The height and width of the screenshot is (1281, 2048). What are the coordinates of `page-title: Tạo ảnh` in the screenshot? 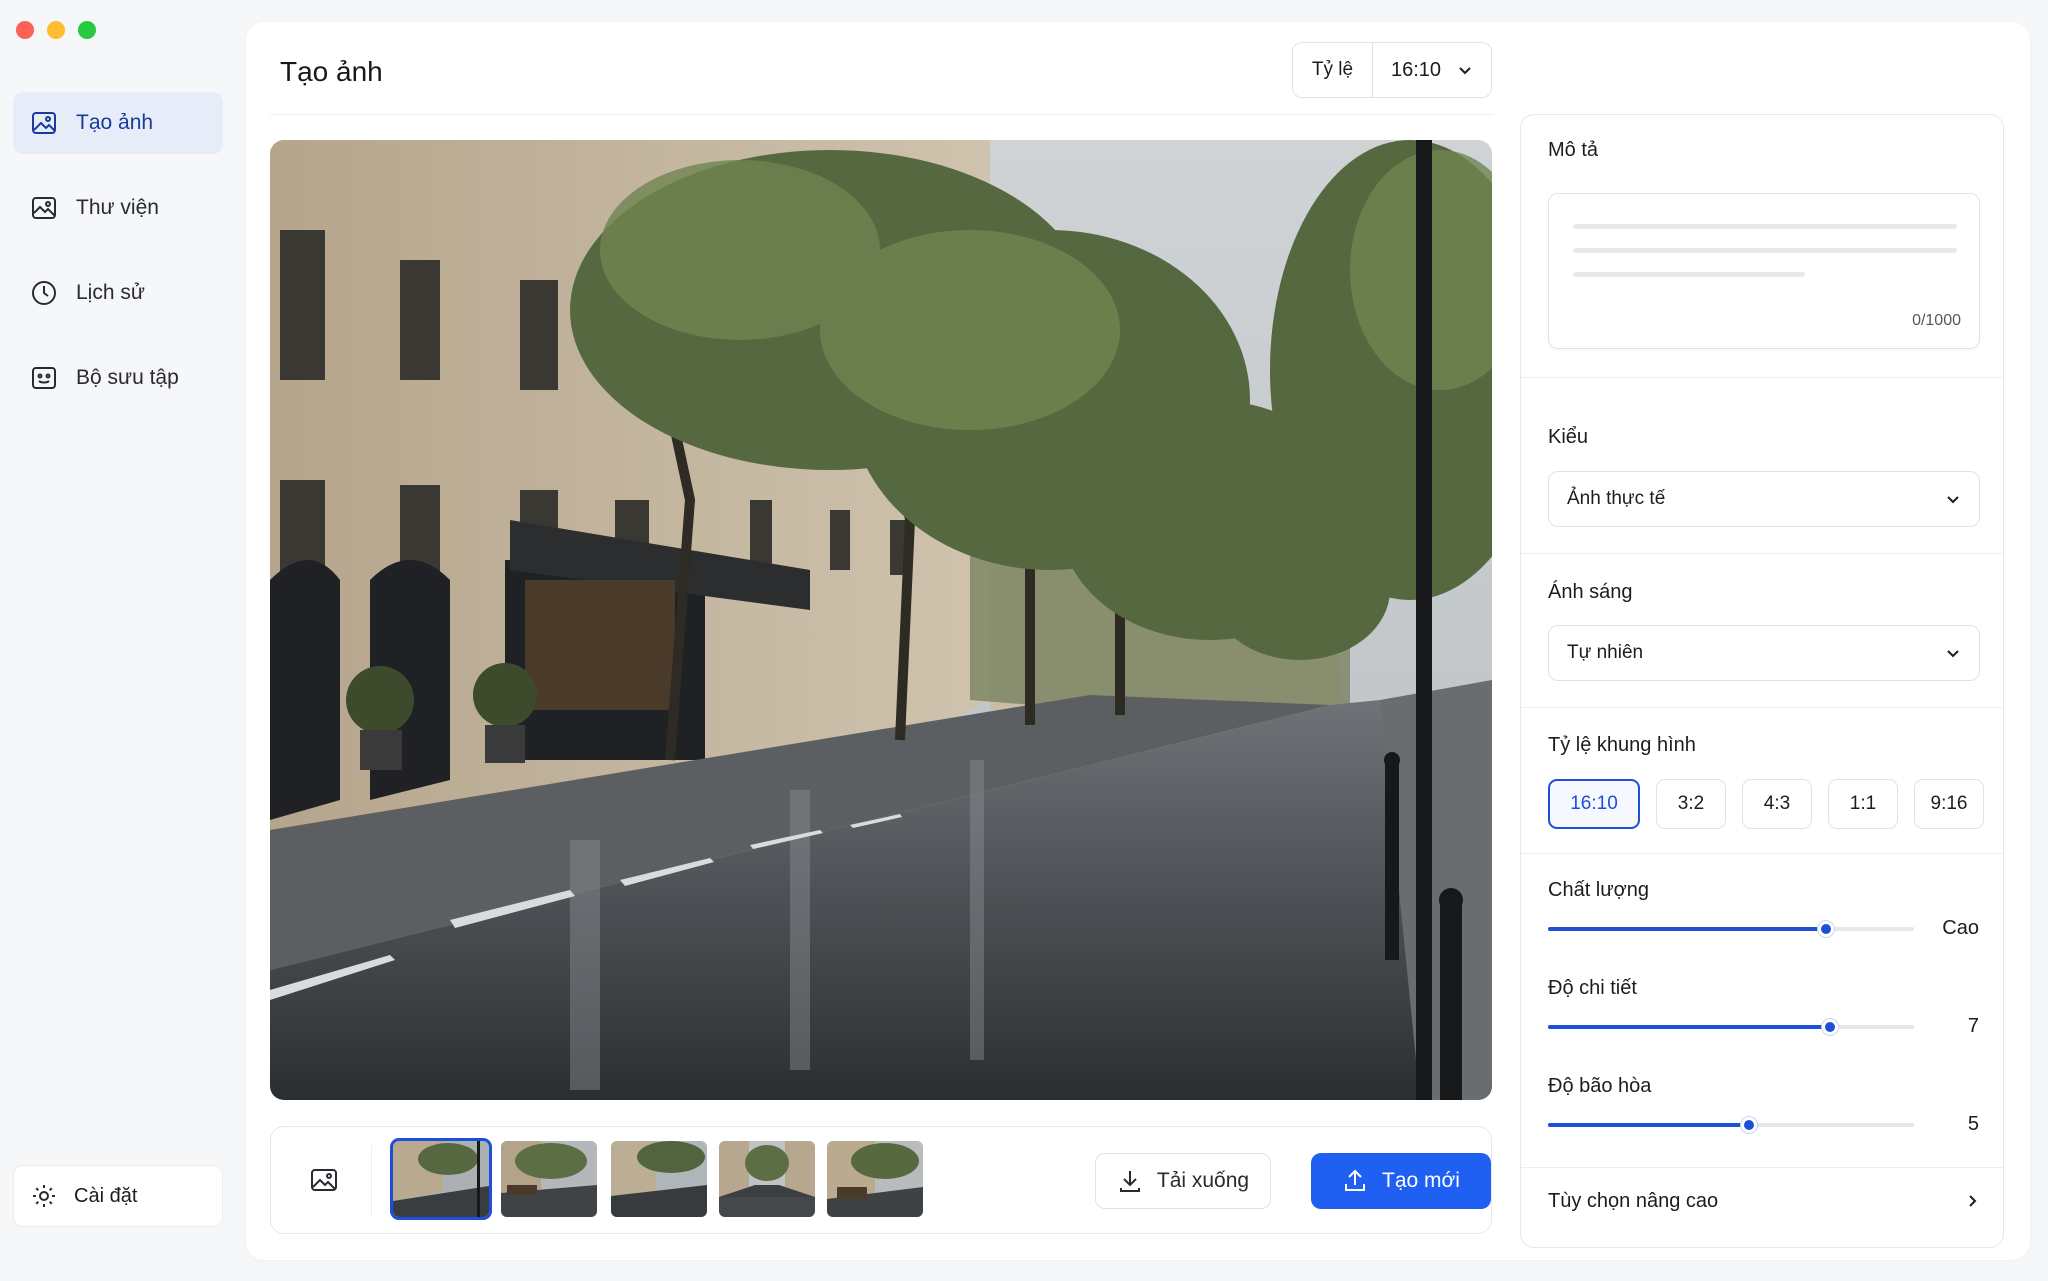 It's located at (331, 71).